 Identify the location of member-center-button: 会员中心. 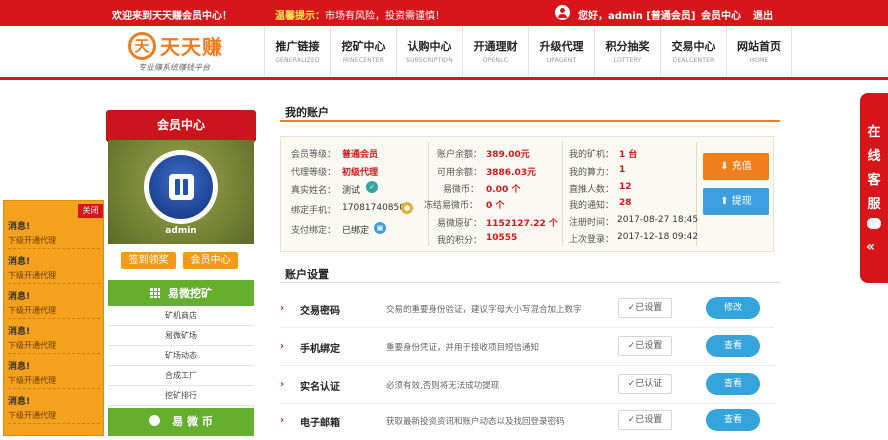
(210, 260).